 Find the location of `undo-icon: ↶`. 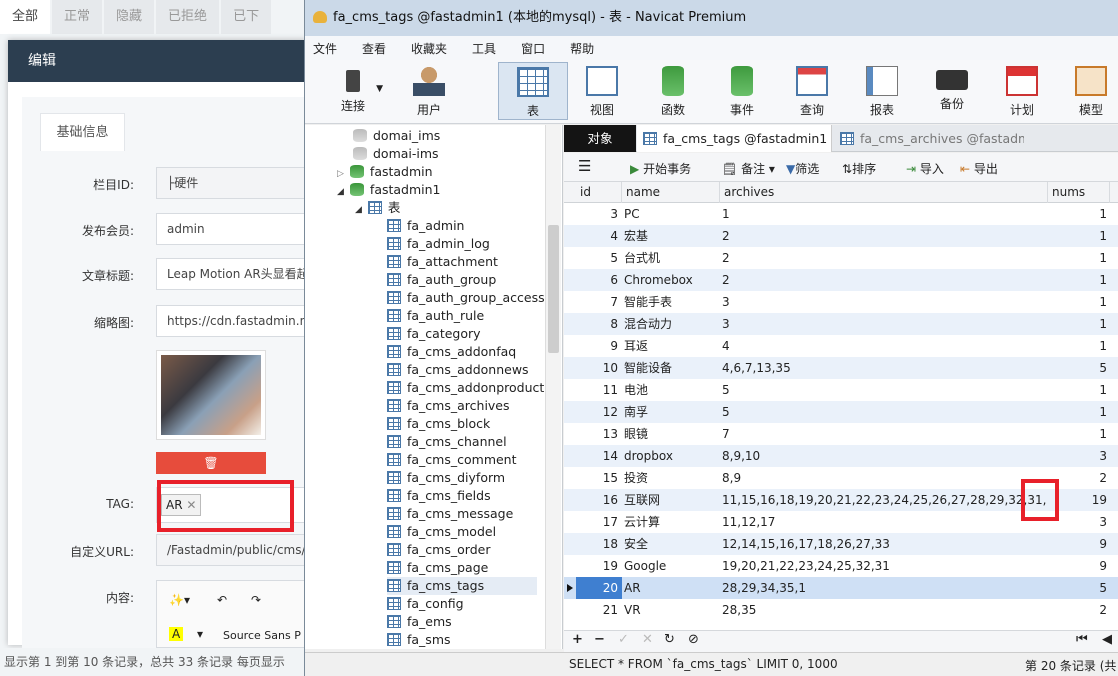

undo-icon: ↶ is located at coordinates (222, 600).